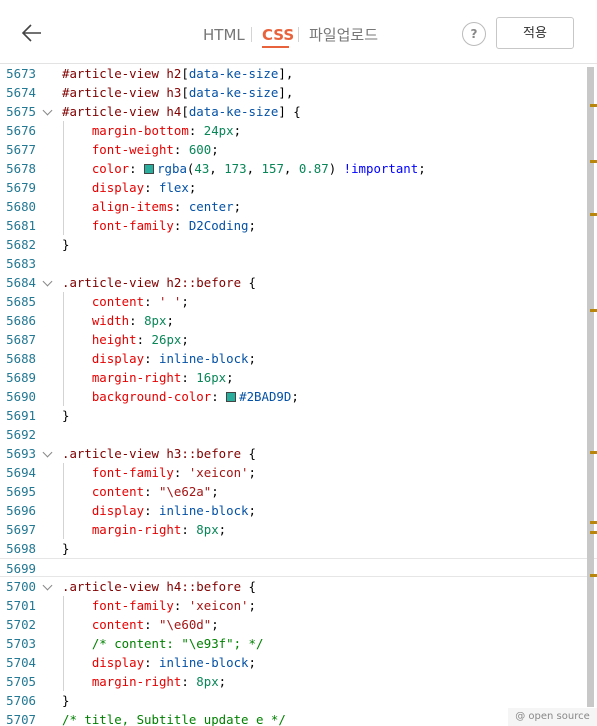 This screenshot has width=597, height=726. I want to click on code-line: 5691}, so click(298, 415).